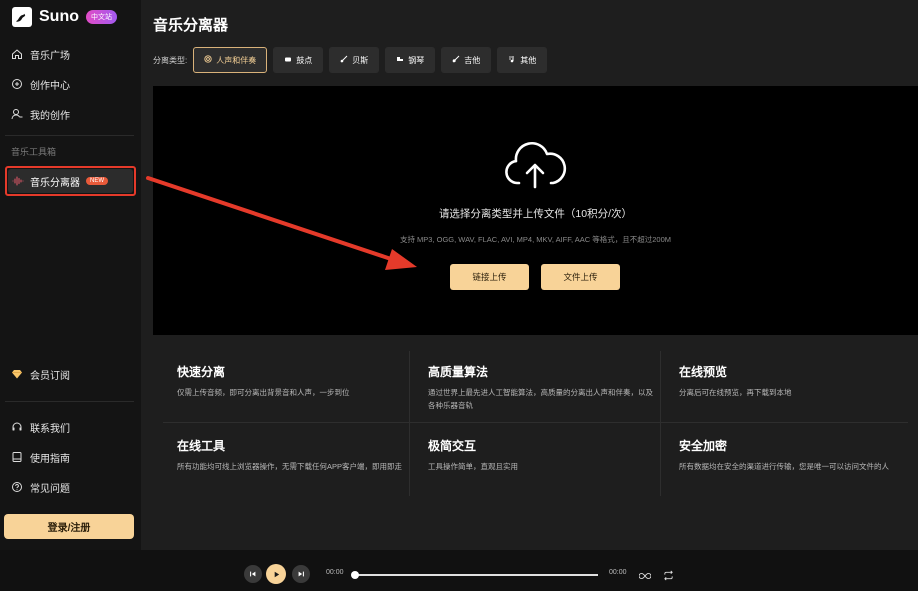 The image size is (918, 591). I want to click on audio-player: 00:00 00:00, so click(459, 570).